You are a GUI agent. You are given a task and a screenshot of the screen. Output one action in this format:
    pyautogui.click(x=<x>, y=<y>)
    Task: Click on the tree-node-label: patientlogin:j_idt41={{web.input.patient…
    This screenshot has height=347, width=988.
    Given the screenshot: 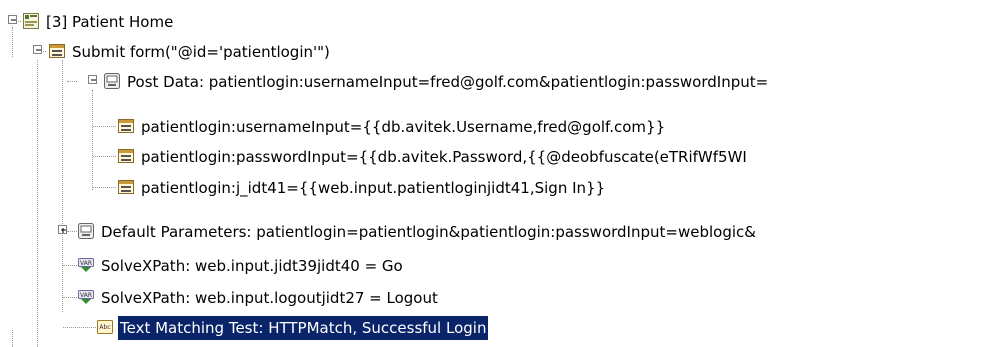 What is the action you would take?
    pyautogui.click(x=373, y=188)
    